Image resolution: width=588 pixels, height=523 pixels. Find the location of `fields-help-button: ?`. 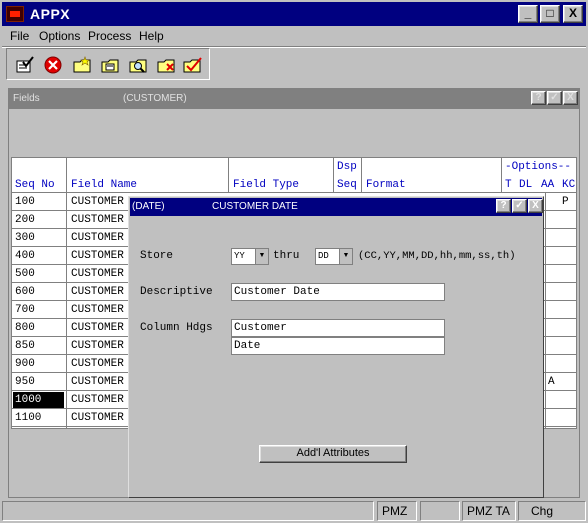

fields-help-button: ? is located at coordinates (538, 98).